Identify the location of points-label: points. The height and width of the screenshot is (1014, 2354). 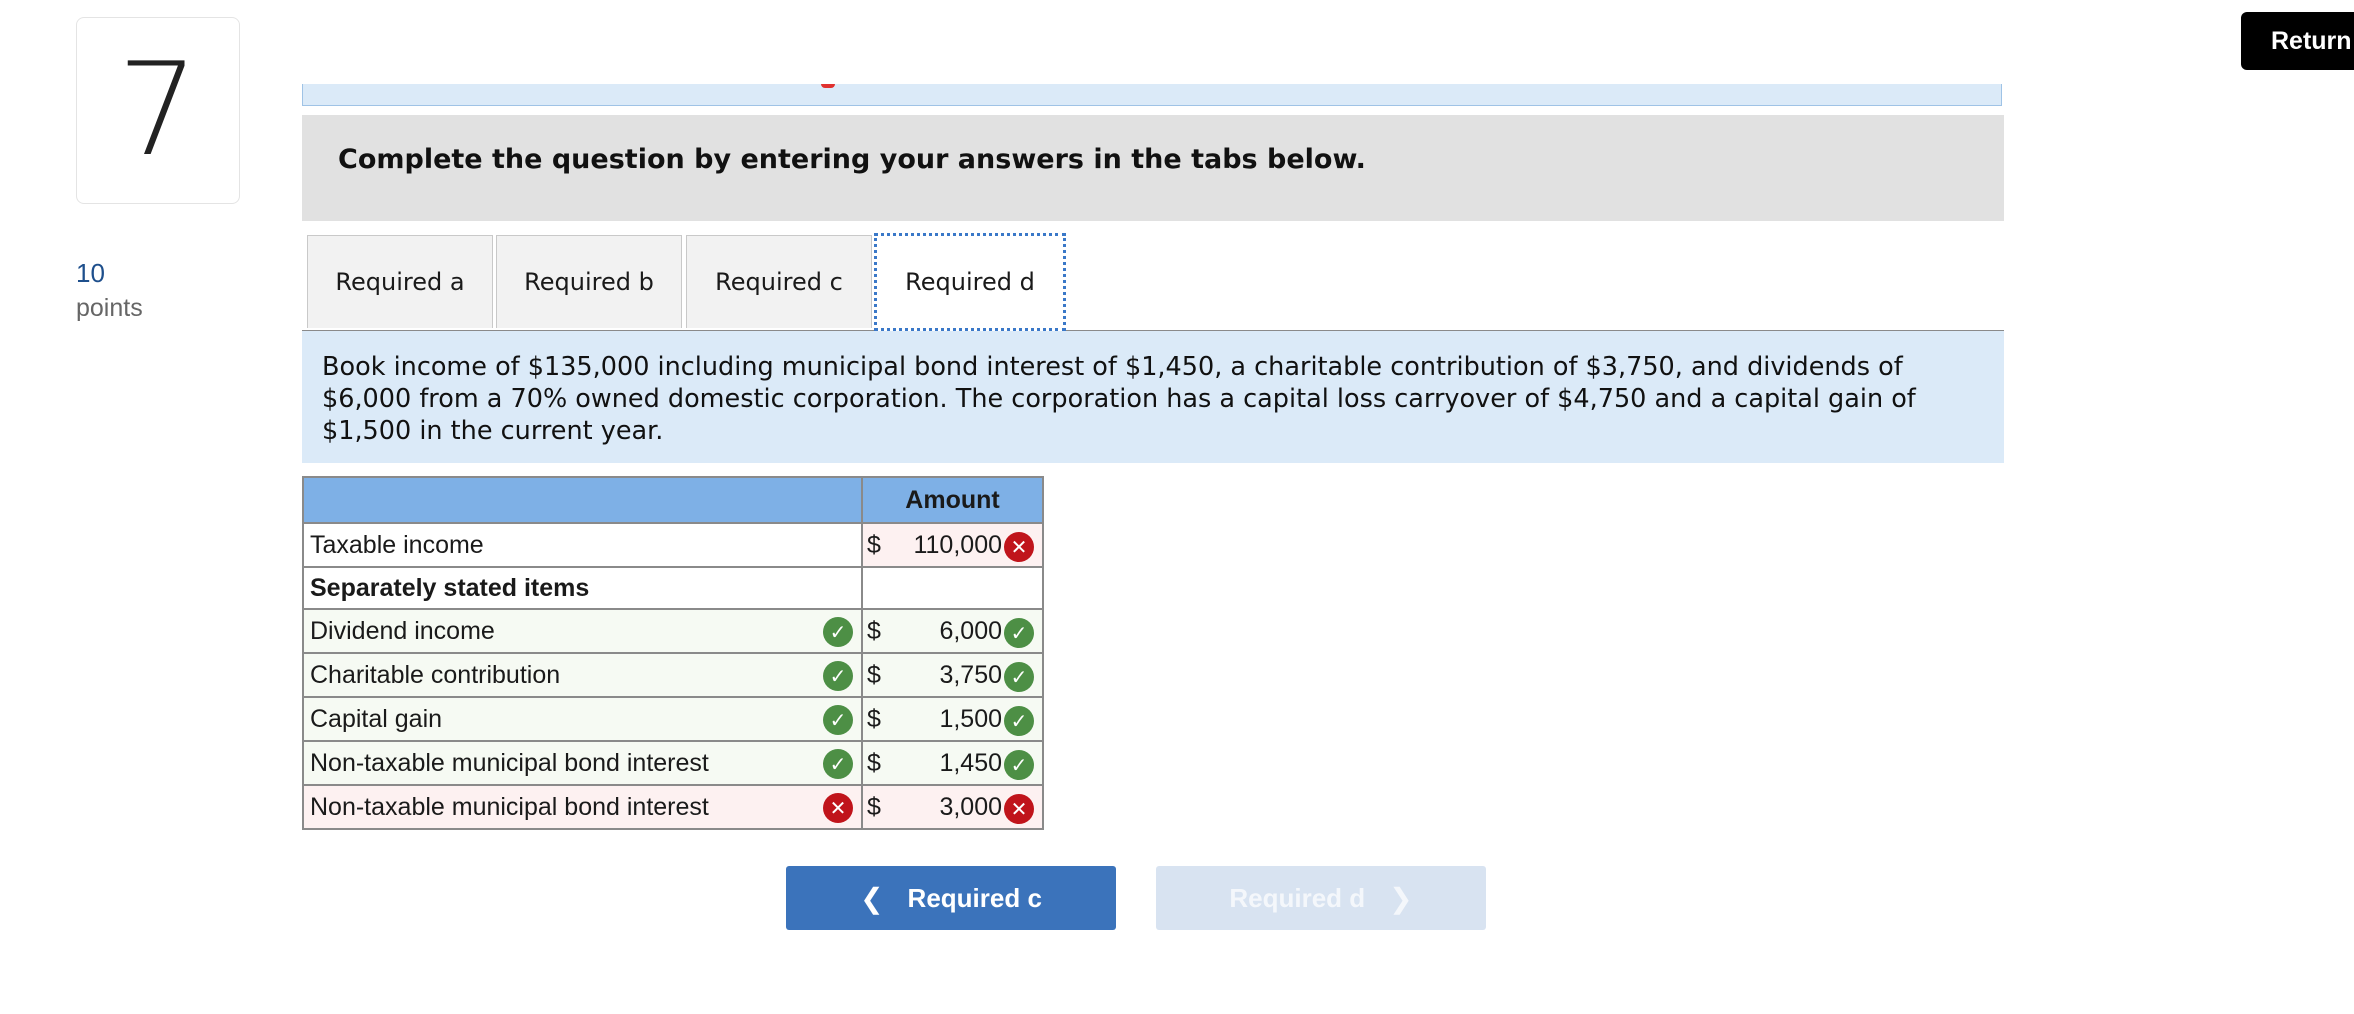
(109, 308).